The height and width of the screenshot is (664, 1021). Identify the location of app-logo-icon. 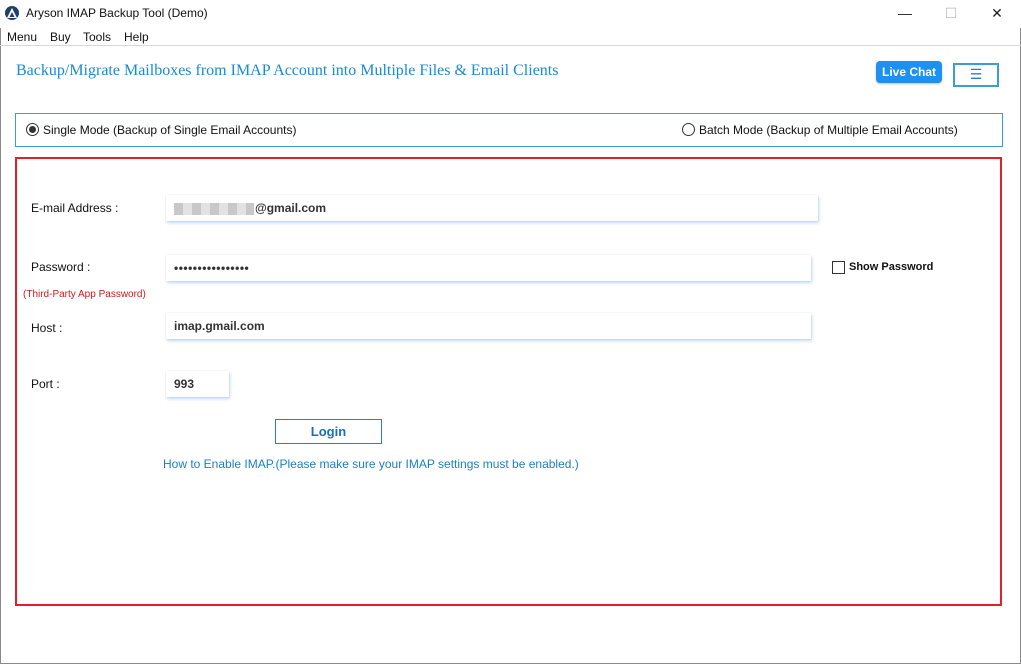
(12, 13).